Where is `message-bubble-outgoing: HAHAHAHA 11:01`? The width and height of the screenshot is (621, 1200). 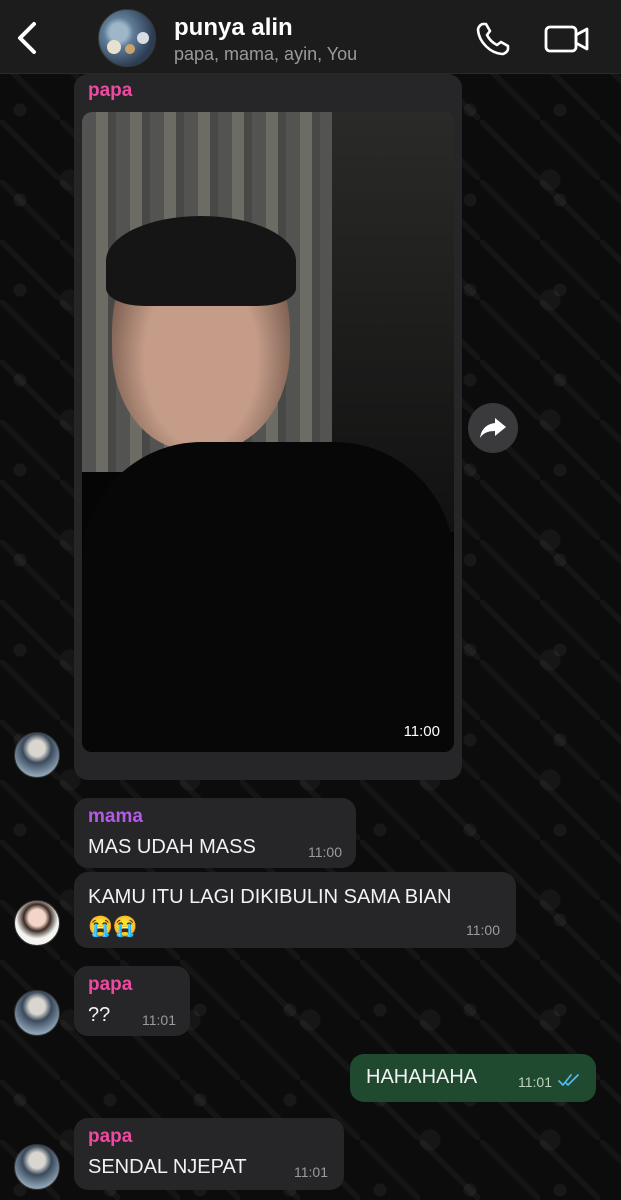
message-bubble-outgoing: HAHAHAHA 11:01 is located at coordinates (473, 1078).